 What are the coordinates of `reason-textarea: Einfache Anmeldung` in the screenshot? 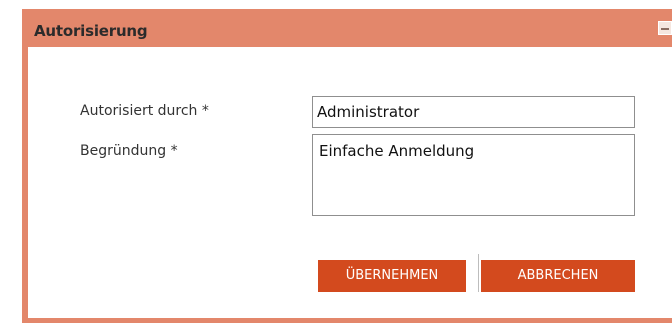 It's located at (473, 175).